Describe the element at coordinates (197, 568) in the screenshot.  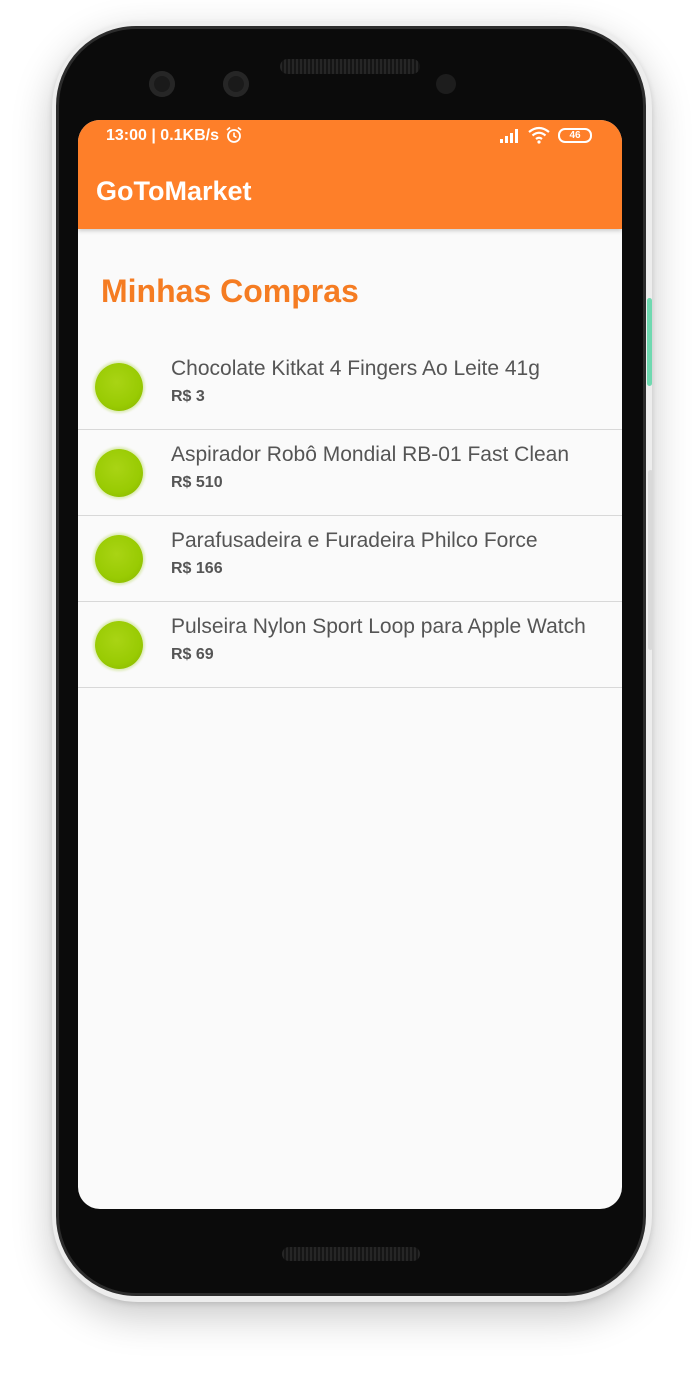
I see `item-price: R$ 166` at that location.